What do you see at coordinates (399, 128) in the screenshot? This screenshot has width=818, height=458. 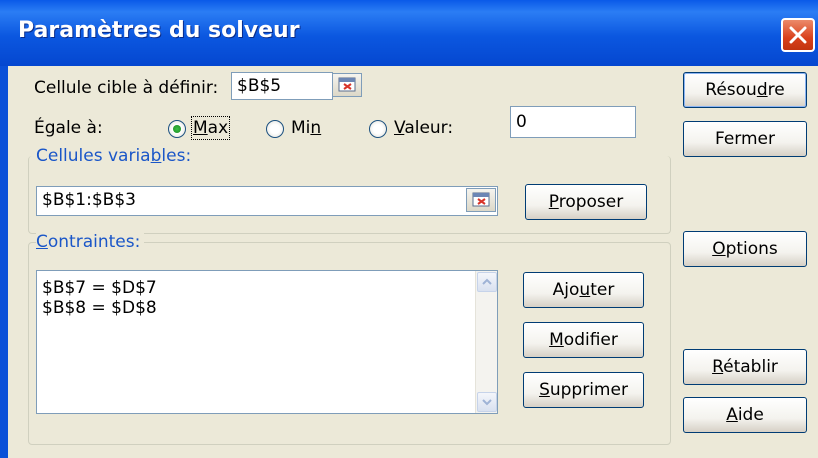 I see `radio-value-mnemonic: V` at bounding box center [399, 128].